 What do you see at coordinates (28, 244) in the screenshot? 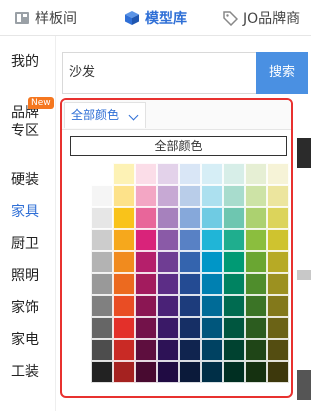
I see `sidebar-item-kitchen-bath: 厨卫` at bounding box center [28, 244].